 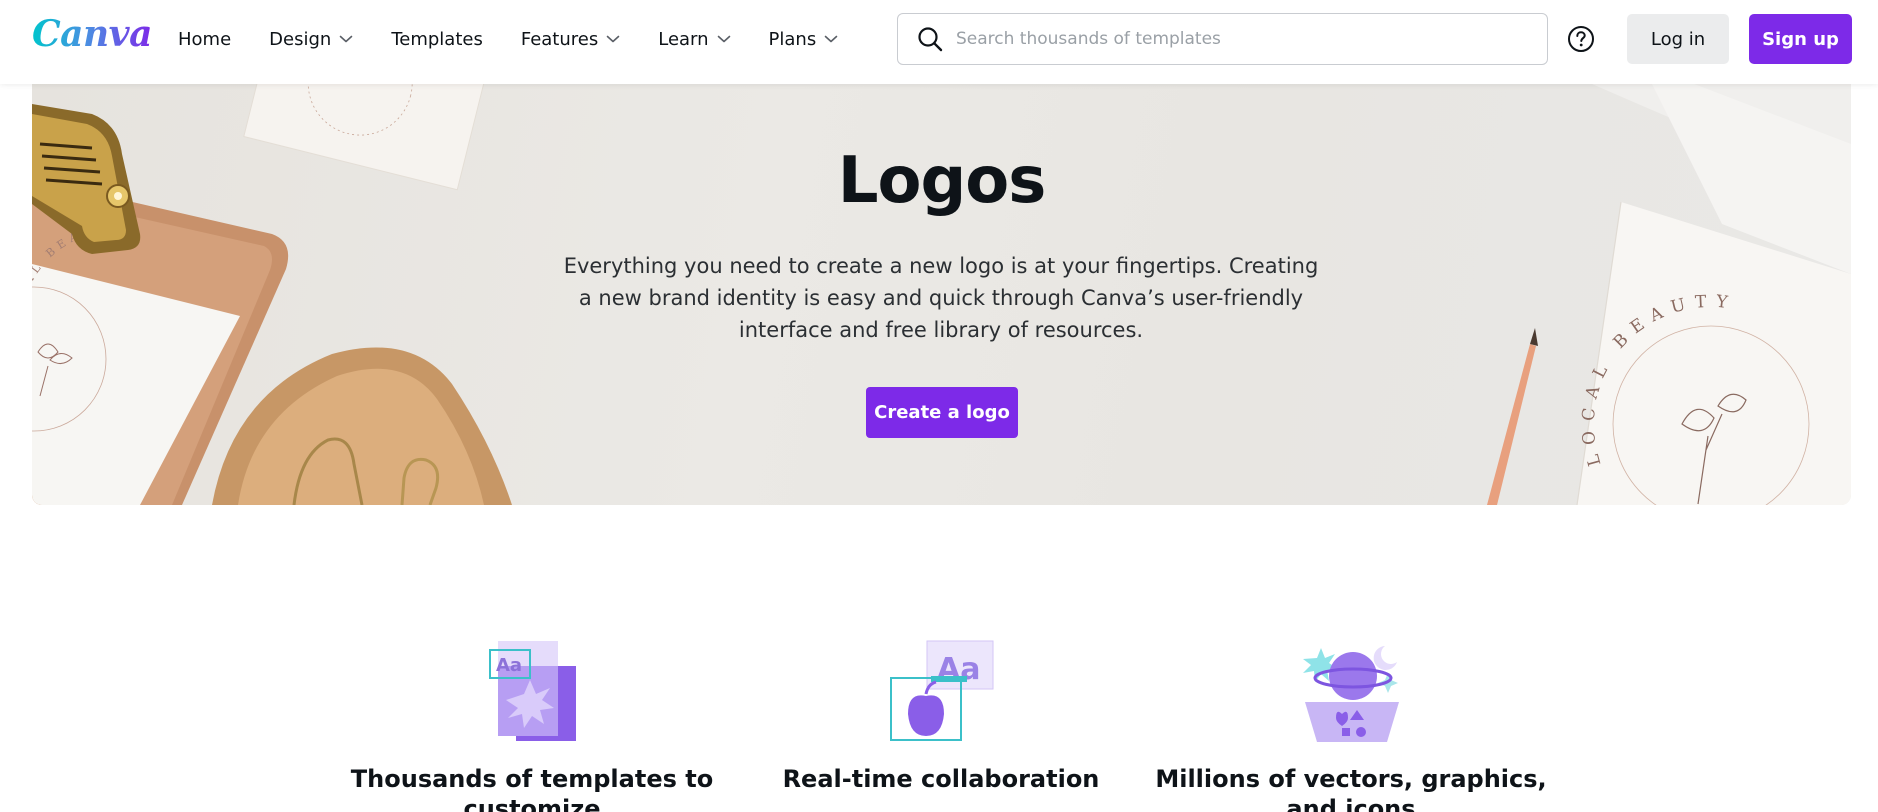 I want to click on nav-item-templates: Templates, so click(x=437, y=39).